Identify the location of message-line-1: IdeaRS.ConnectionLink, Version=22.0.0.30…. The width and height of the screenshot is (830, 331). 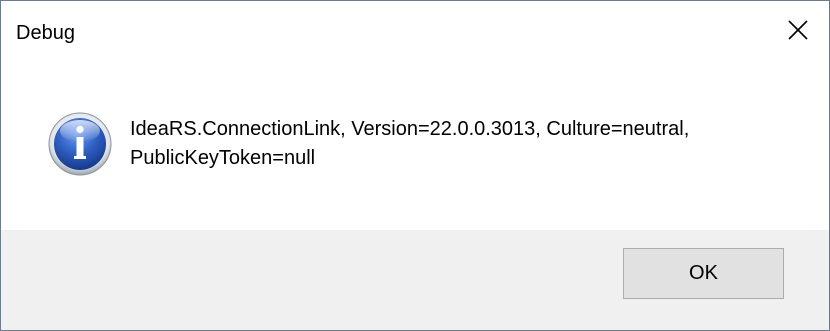
(410, 129).